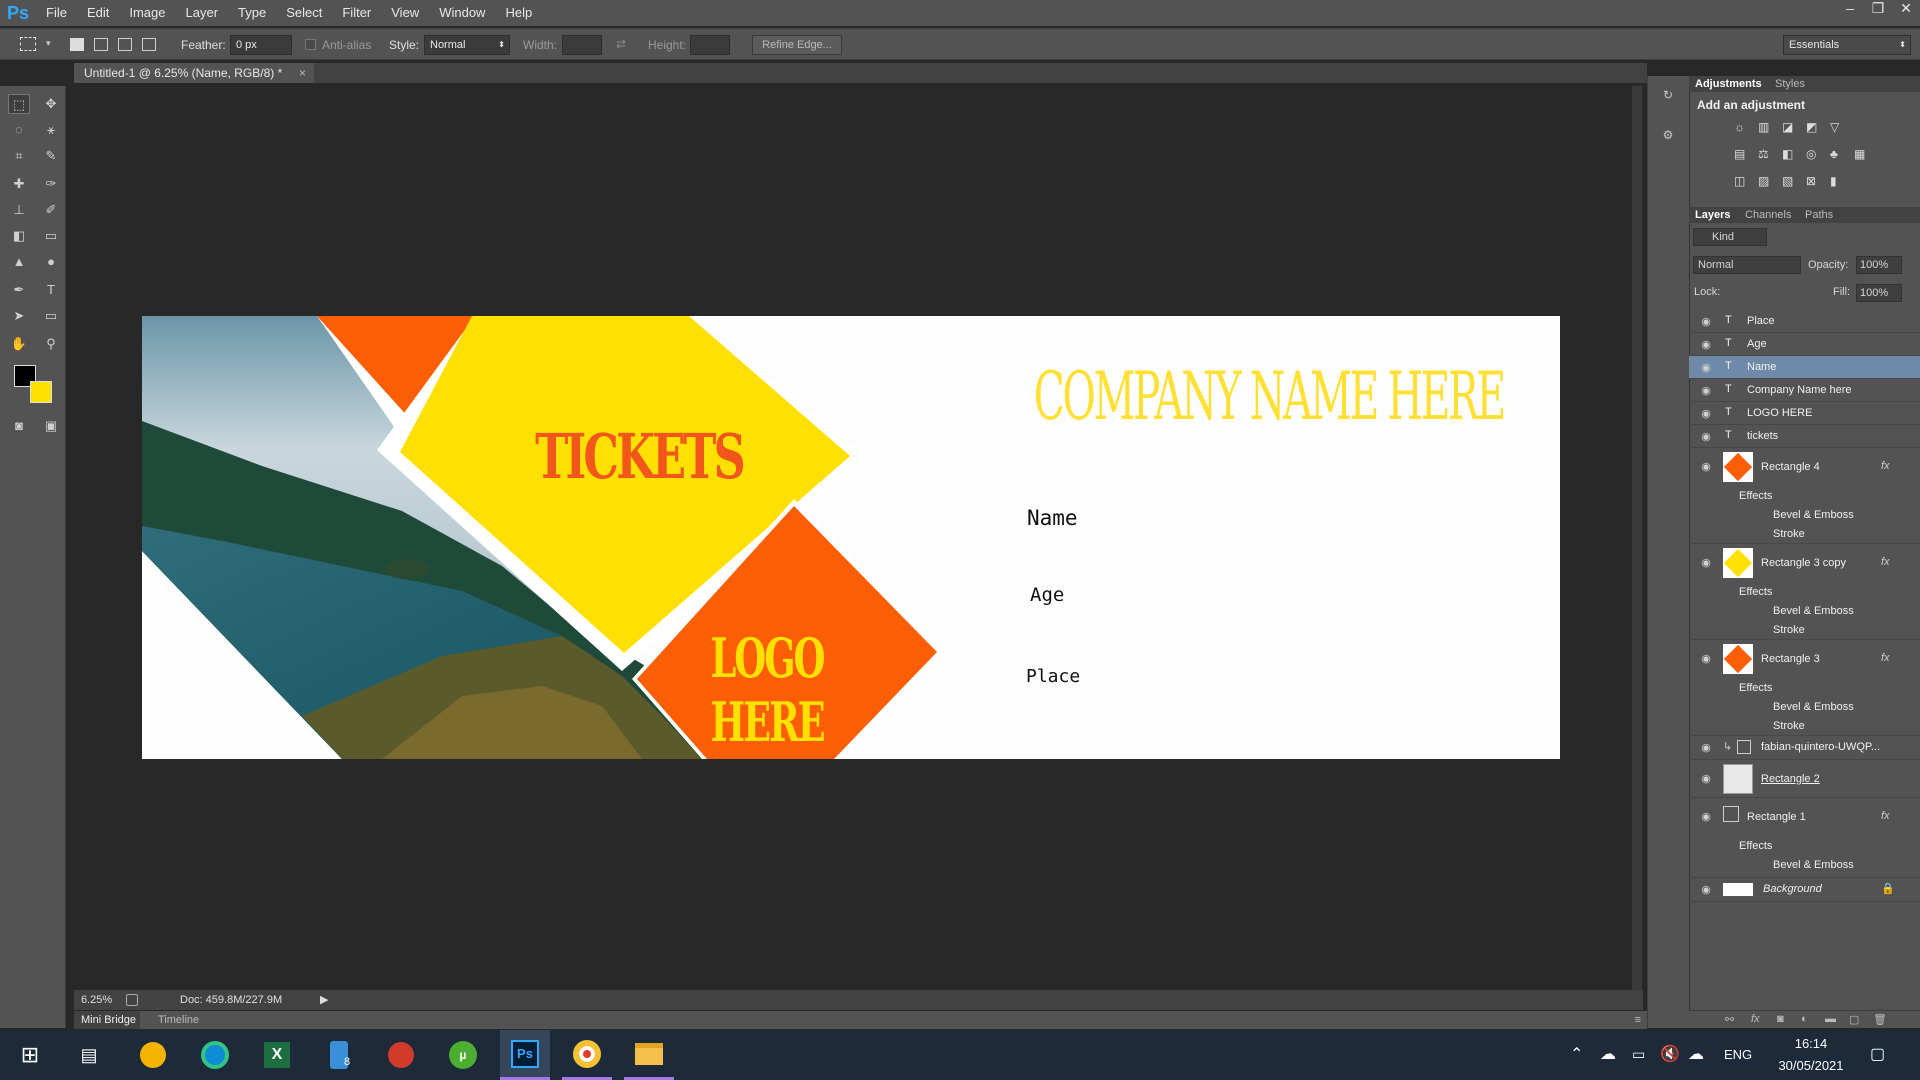 The image size is (1920, 1080). What do you see at coordinates (1834, 154) in the screenshot?
I see `channel-mixer-icon: ♣` at bounding box center [1834, 154].